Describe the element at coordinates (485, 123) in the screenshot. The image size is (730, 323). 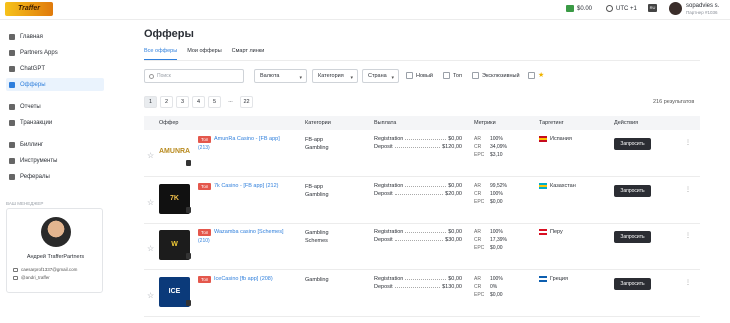
I see `column-metrics: Метрики` at that location.